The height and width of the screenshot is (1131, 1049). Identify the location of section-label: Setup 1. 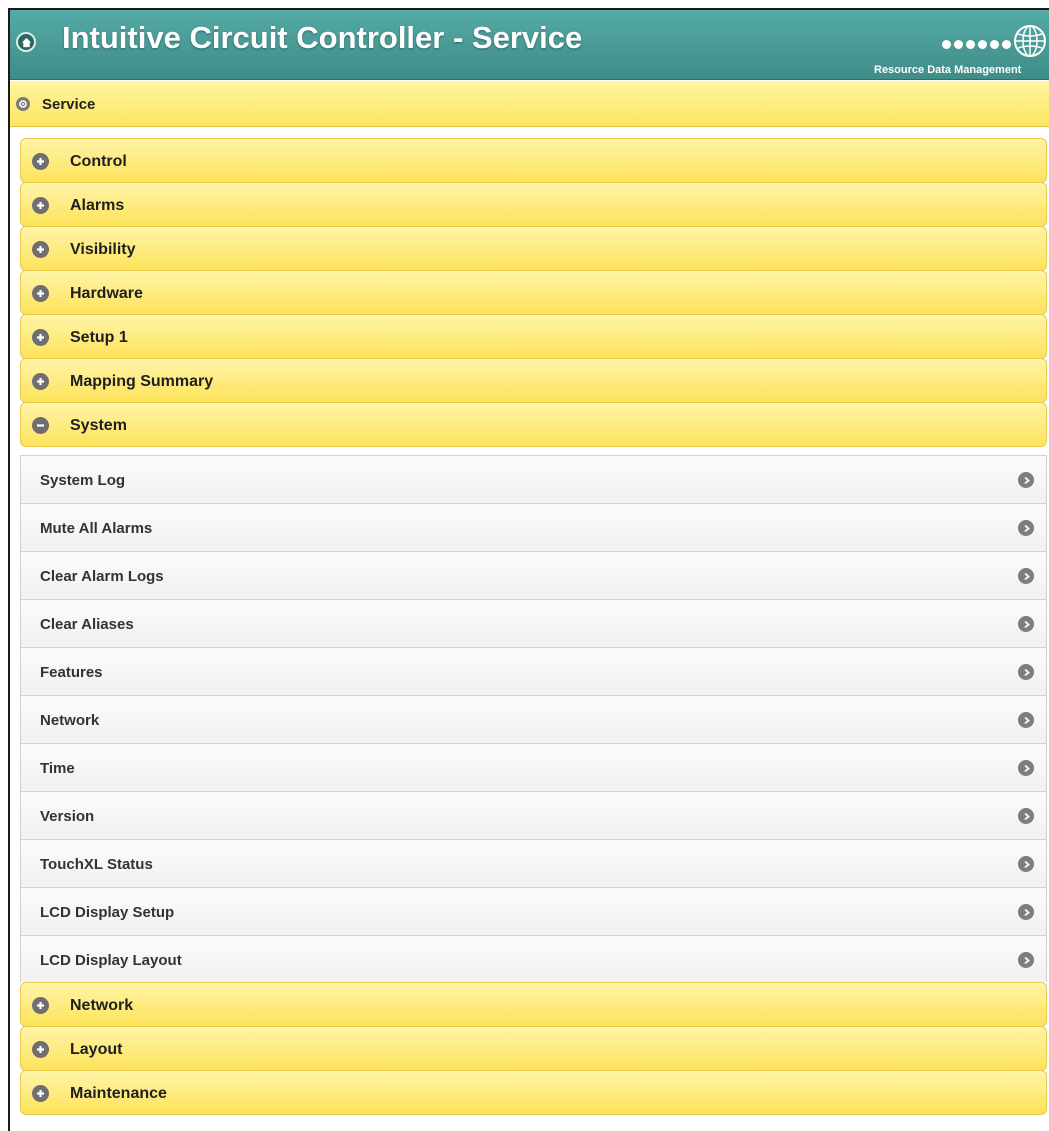
(99, 337).